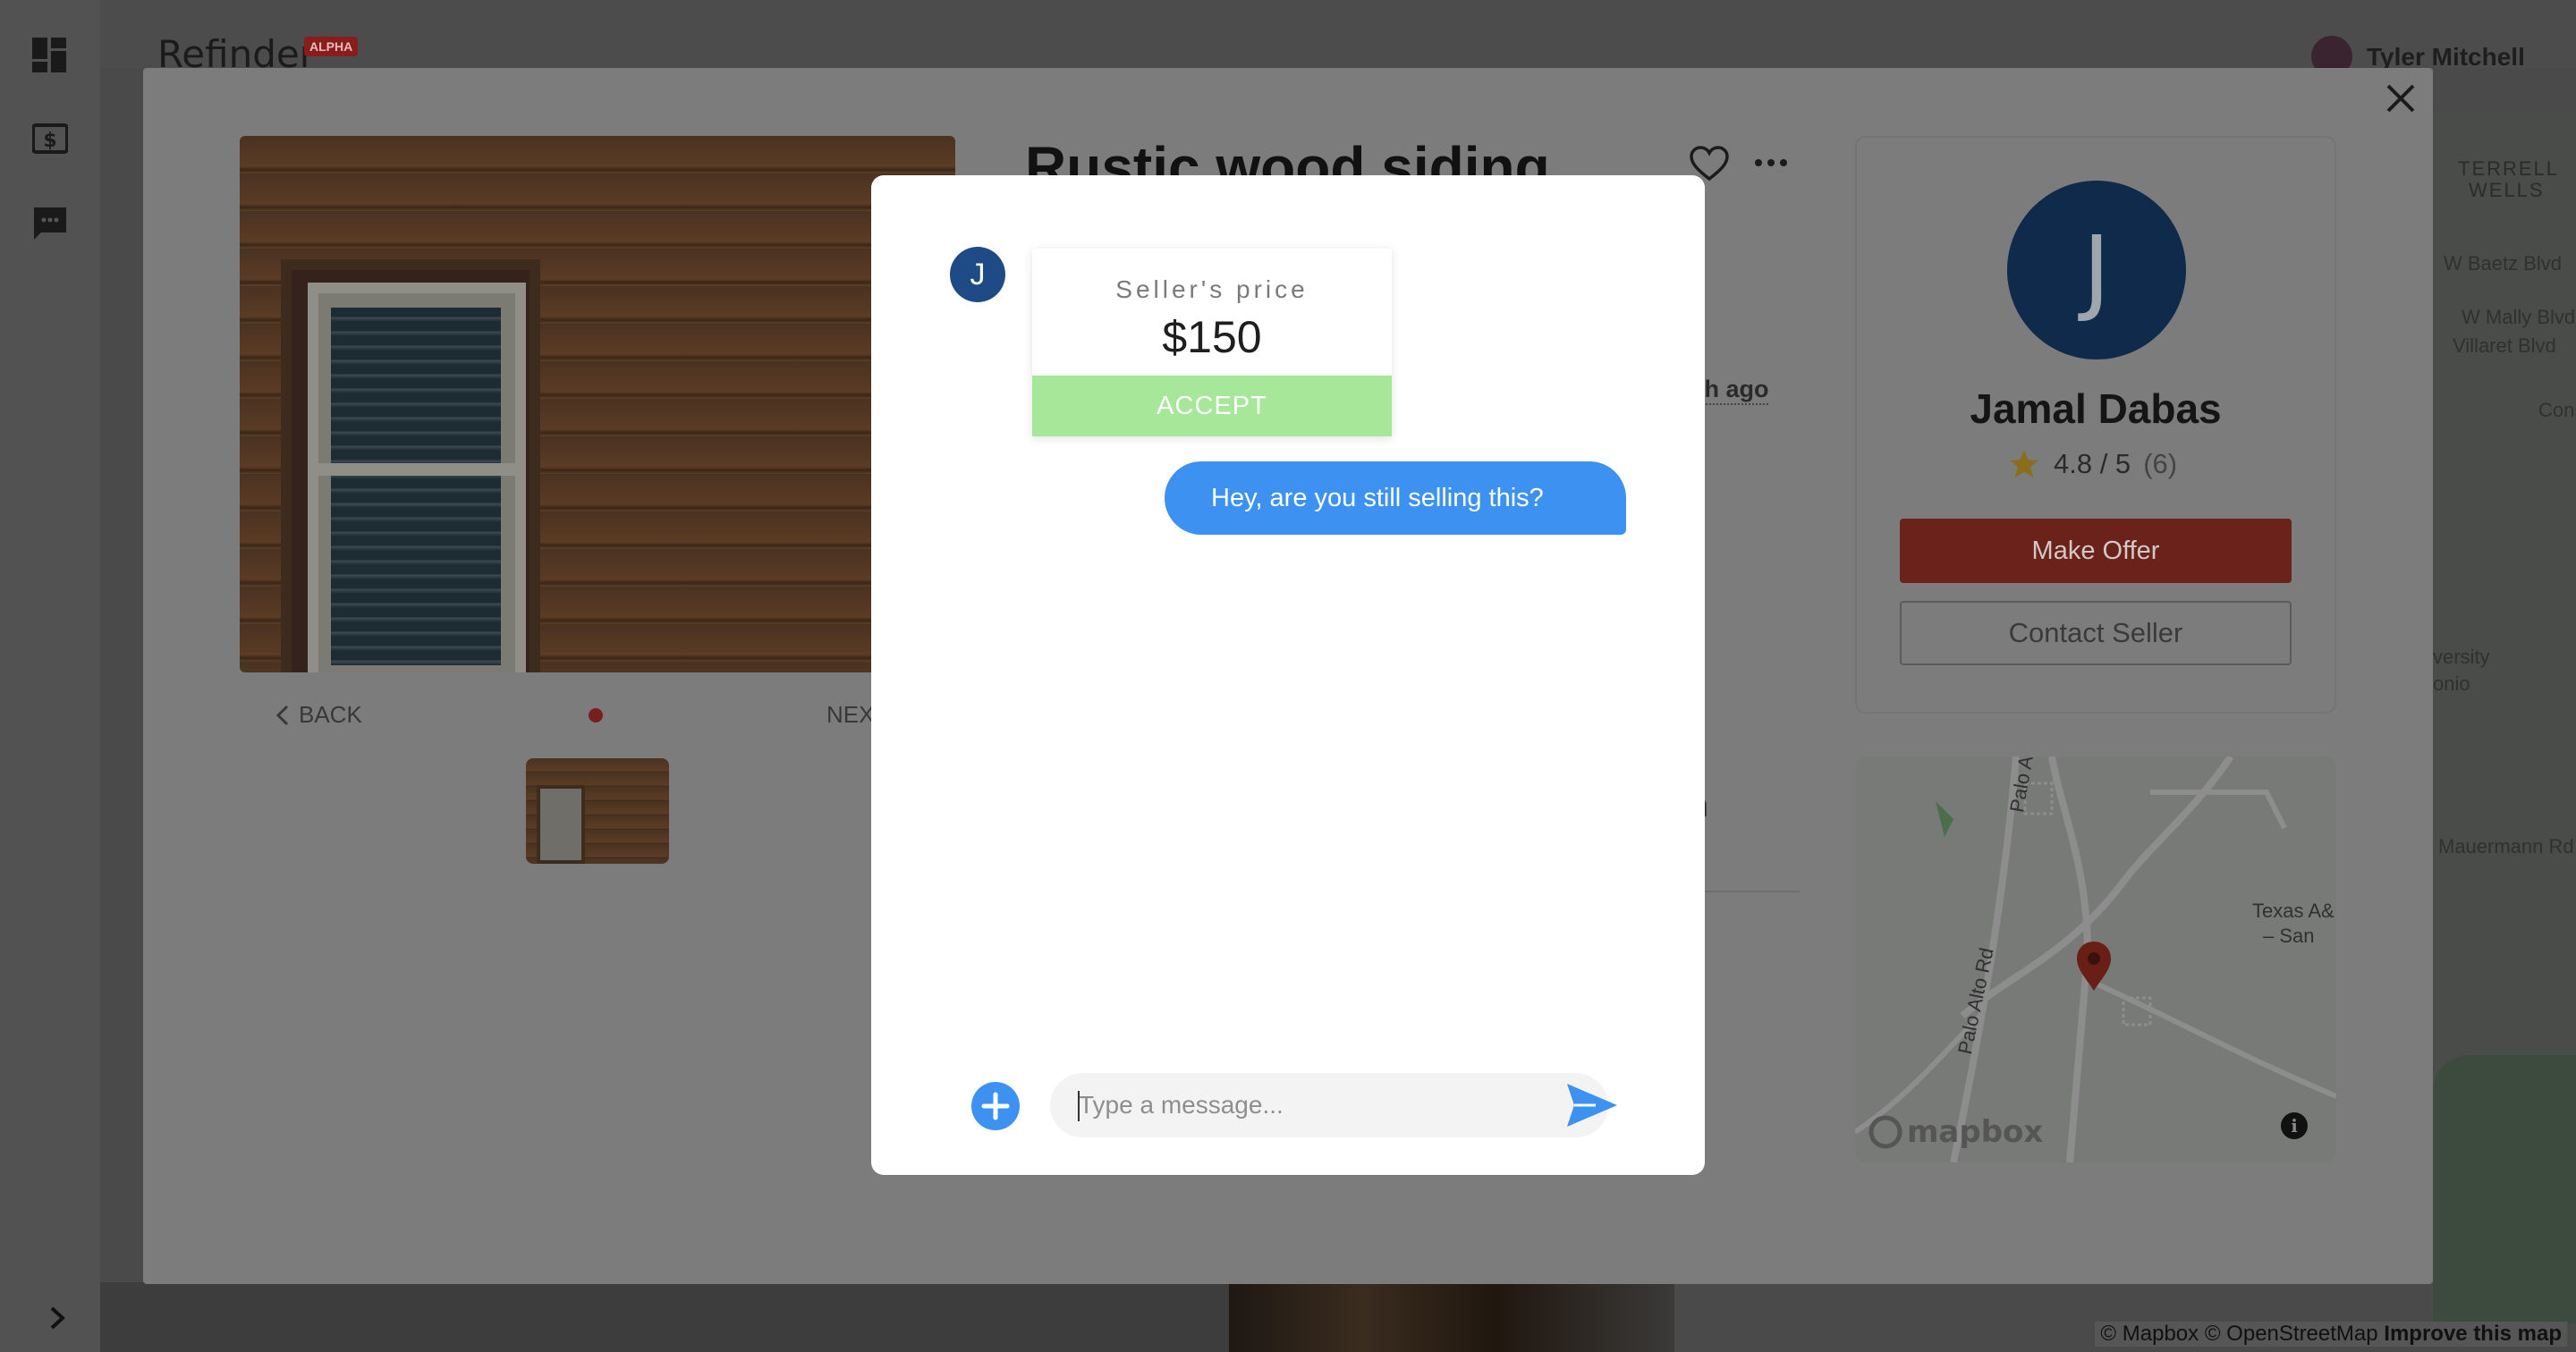 This screenshot has width=2576, height=1352. I want to click on make-offer-button: Make Offer, so click(2096, 551).